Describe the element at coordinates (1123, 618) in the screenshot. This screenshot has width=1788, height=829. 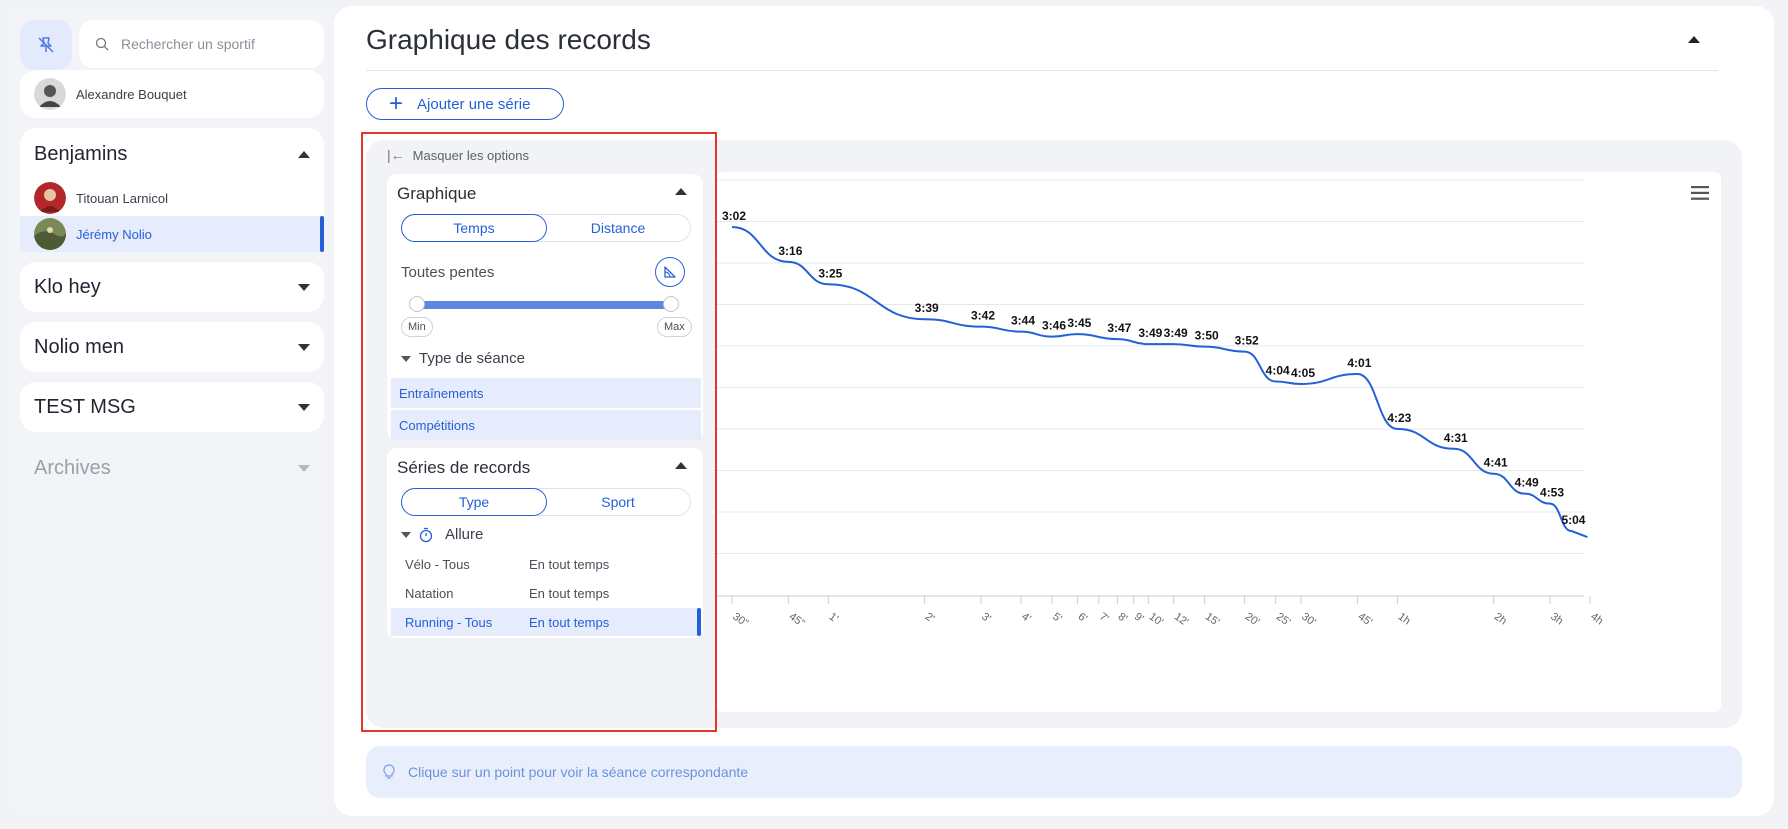
I see `x-tick-label: 8'` at that location.